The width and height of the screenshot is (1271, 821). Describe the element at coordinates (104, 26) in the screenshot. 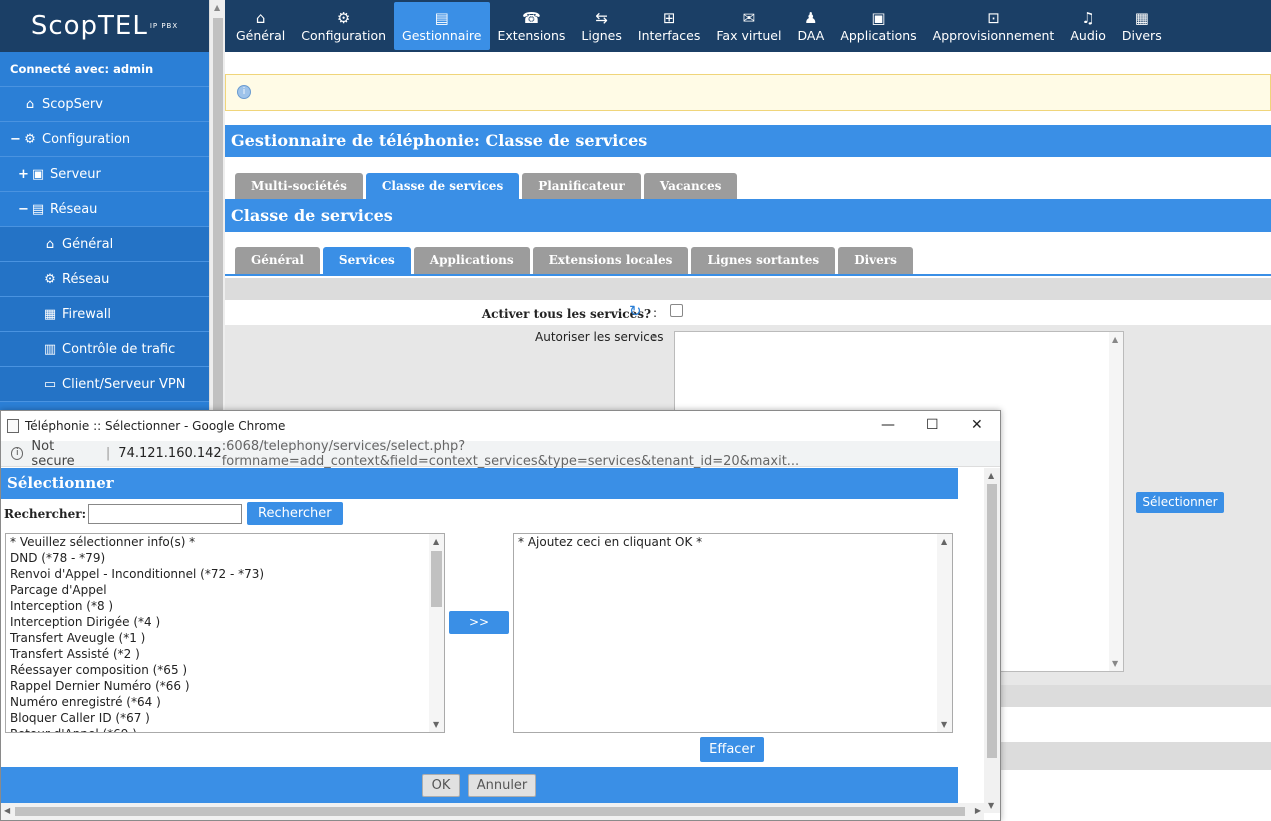

I see `scoptel-logo: ScopTEL IP PBX` at that location.